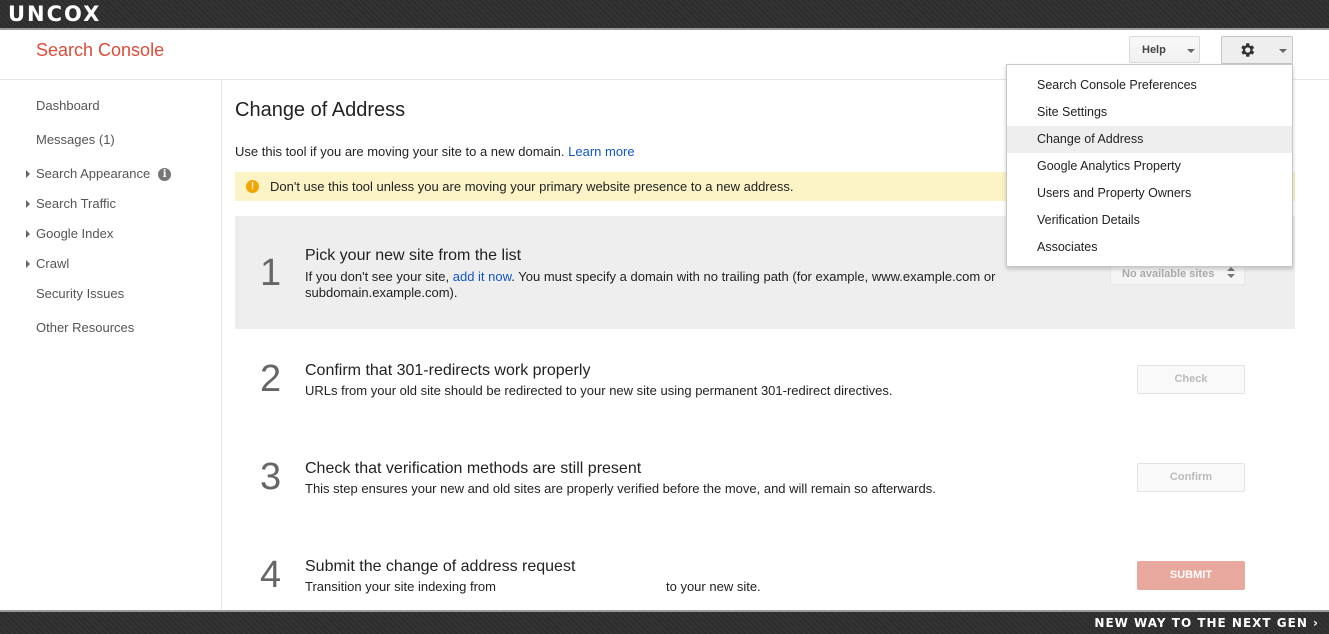  What do you see at coordinates (400, 586) in the screenshot?
I see `step-description-text: Transition your site indexing from` at bounding box center [400, 586].